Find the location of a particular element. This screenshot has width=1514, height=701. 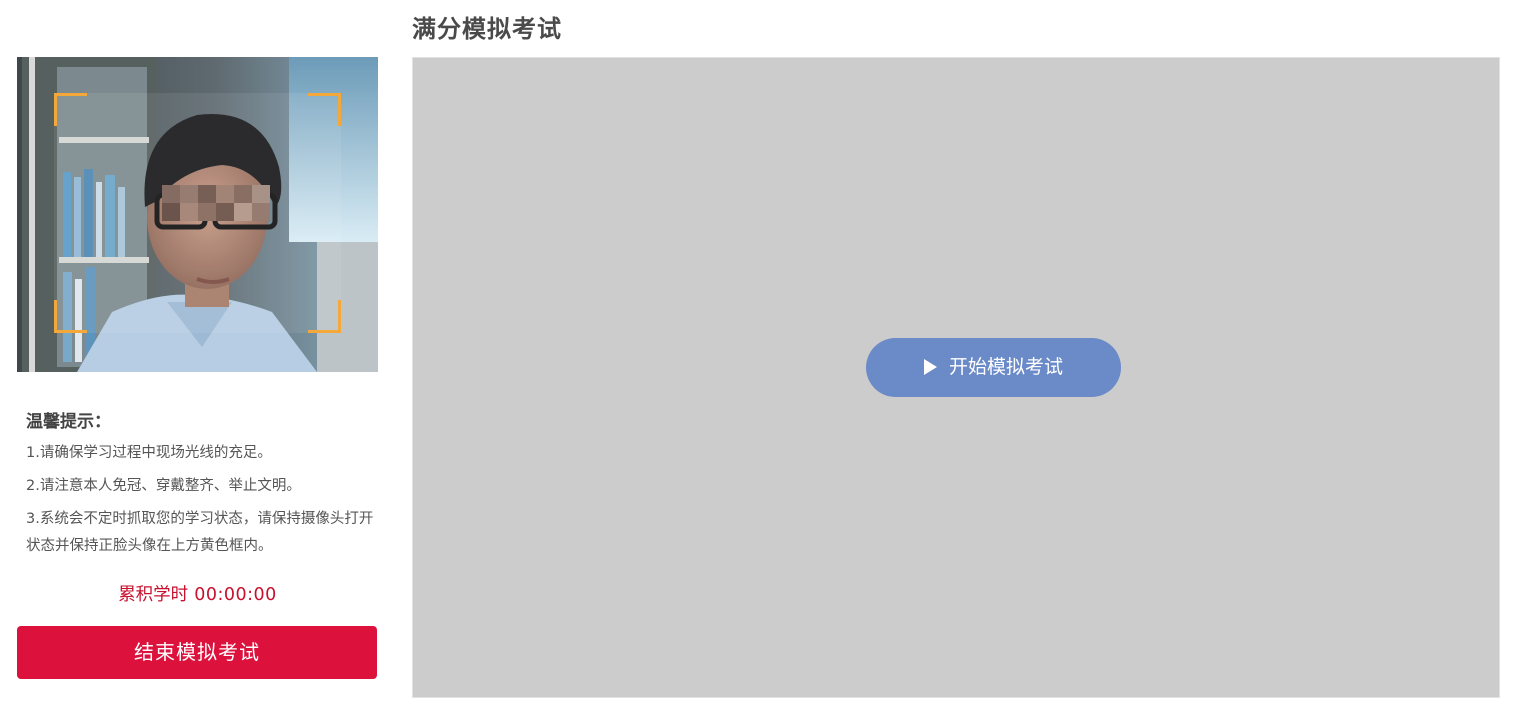

timer-value: 00:00:00 is located at coordinates (235, 595).